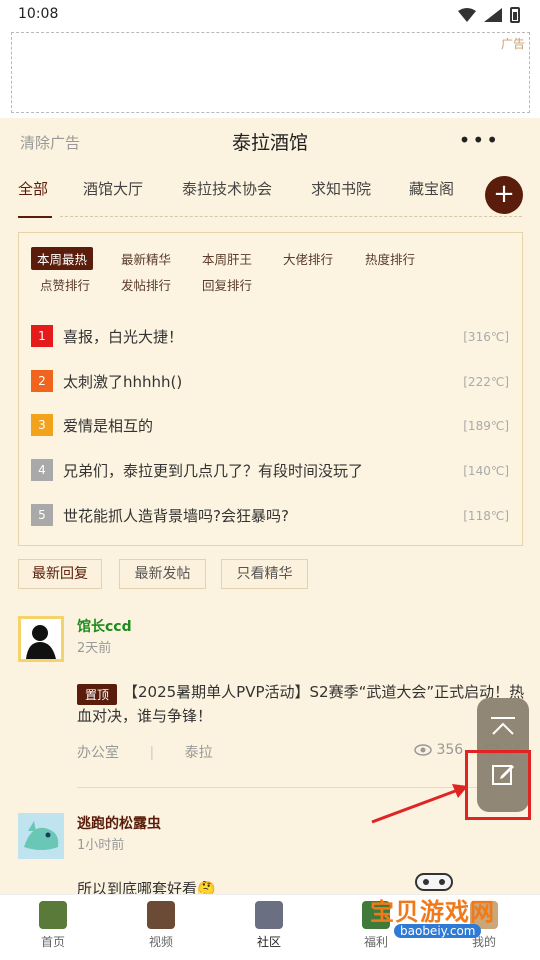  I want to click on filter-replies-ranking: 回复排行, so click(227, 284).